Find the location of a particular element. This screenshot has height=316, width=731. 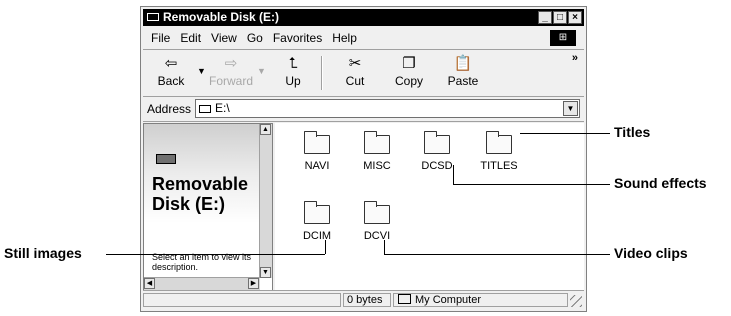

paste-label: Paste is located at coordinates (463, 81).